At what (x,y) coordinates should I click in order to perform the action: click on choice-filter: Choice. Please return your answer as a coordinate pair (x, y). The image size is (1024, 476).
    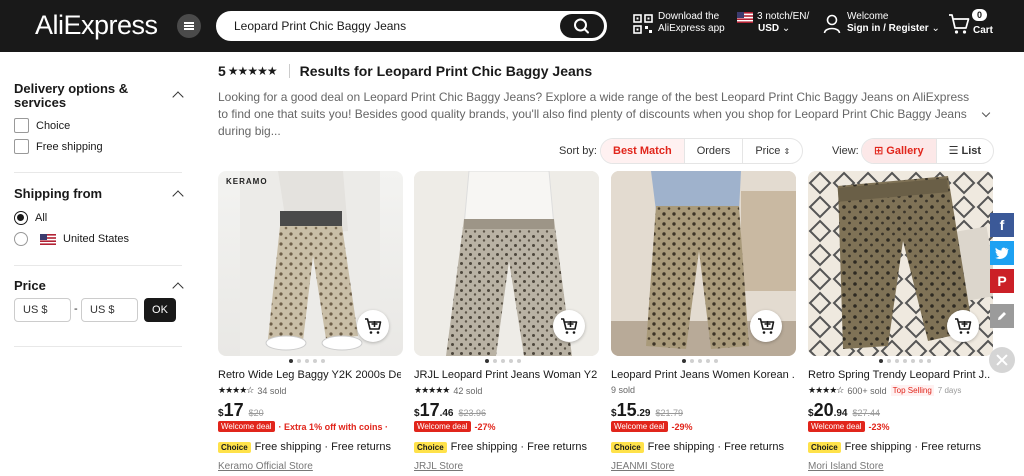
    Looking at the image, I should click on (42, 125).